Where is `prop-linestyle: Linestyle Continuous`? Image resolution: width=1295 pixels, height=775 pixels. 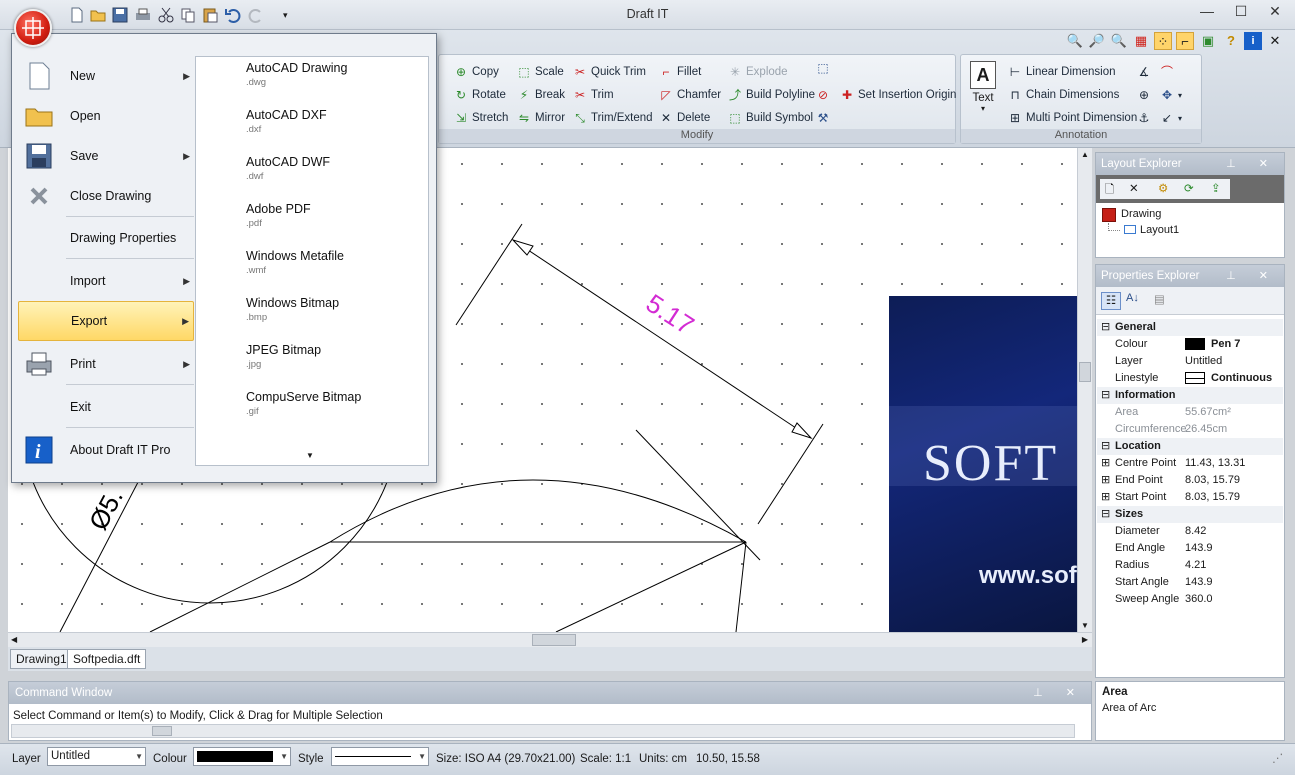
prop-linestyle: Linestyle Continuous is located at coordinates (1190, 378).